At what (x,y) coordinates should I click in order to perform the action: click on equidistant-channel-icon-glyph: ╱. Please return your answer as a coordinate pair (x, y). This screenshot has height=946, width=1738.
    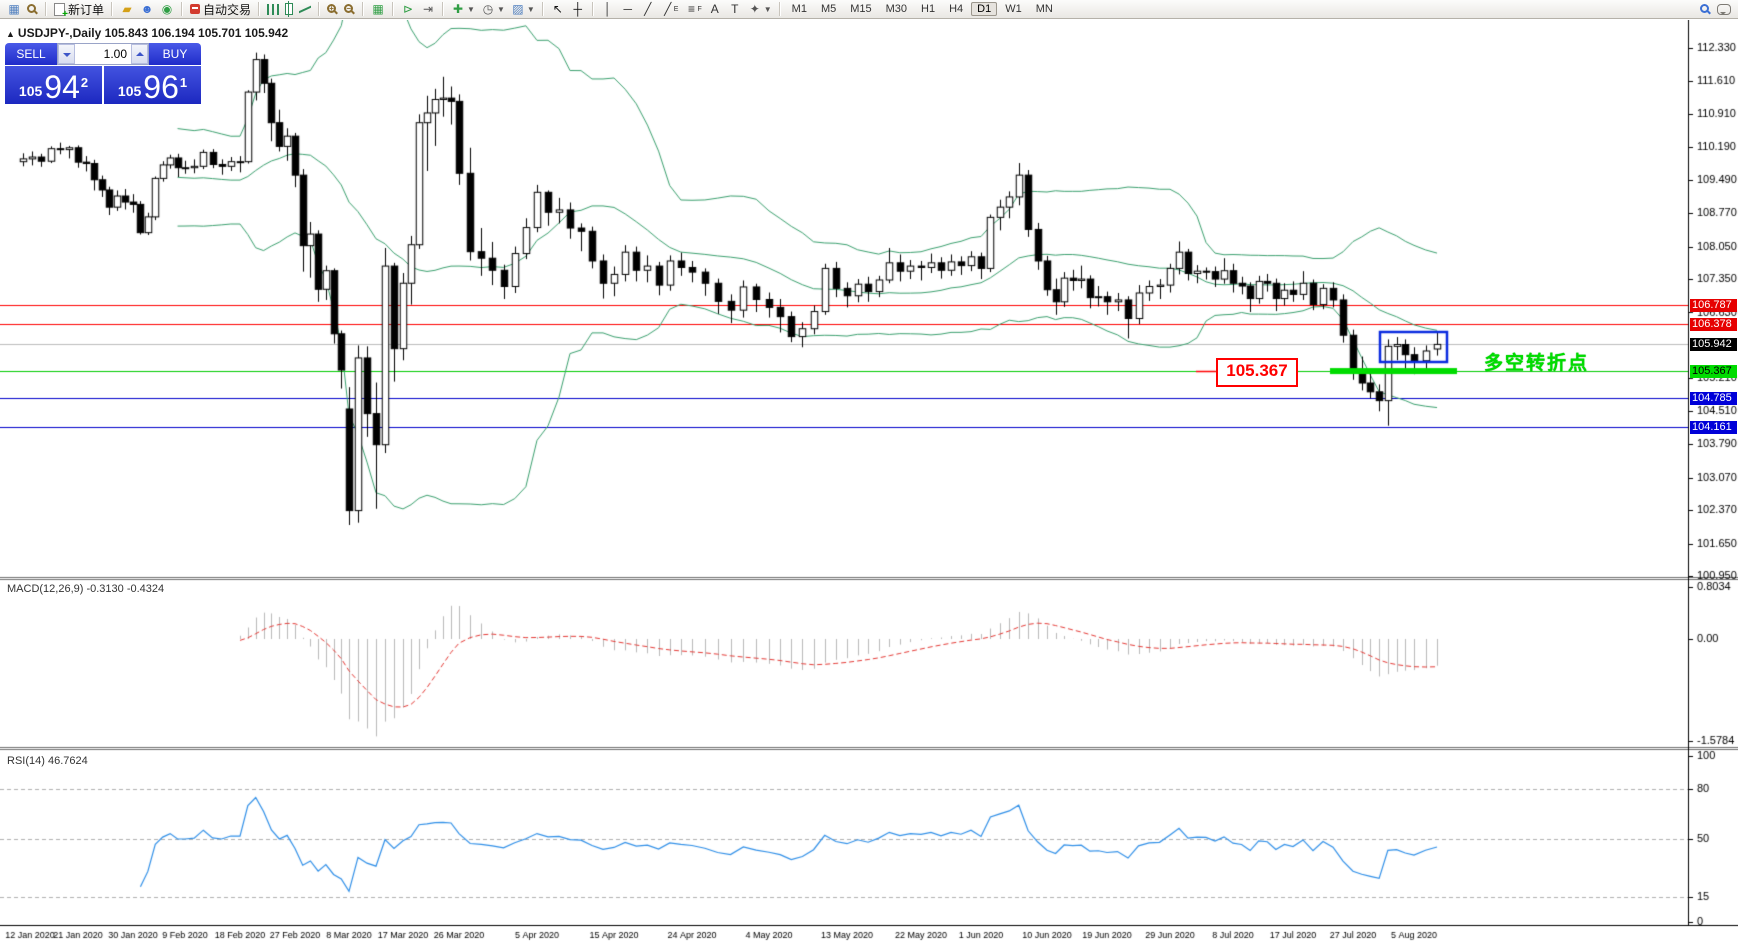
    Looking at the image, I should click on (668, 8).